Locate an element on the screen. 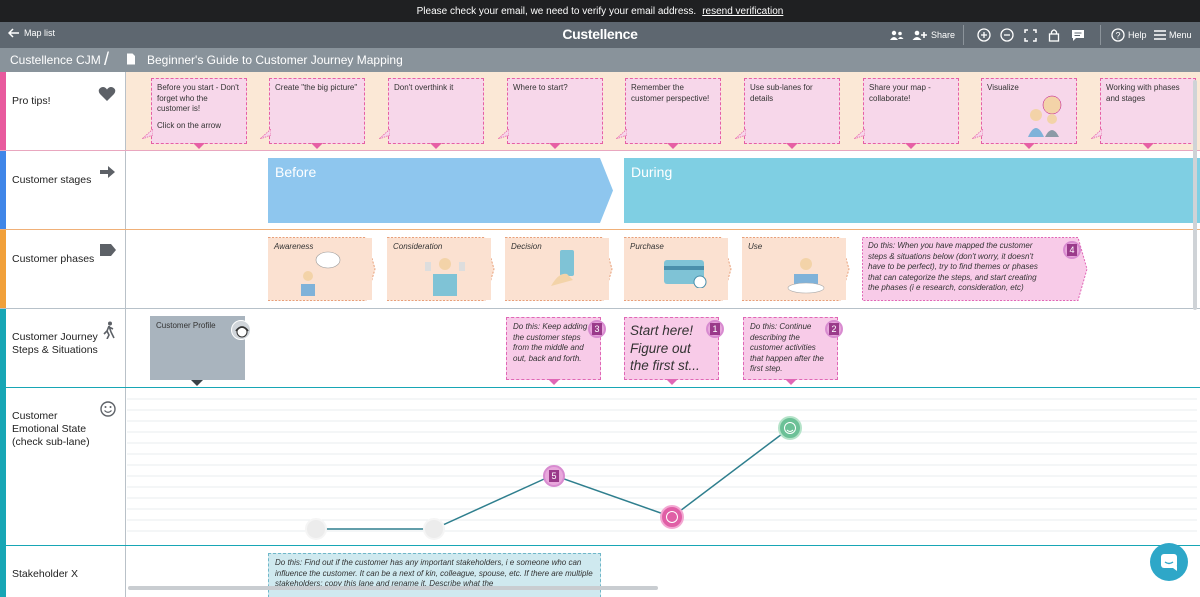 This screenshot has width=1200, height=597. map-list-label: Map list is located at coordinates (40, 33).